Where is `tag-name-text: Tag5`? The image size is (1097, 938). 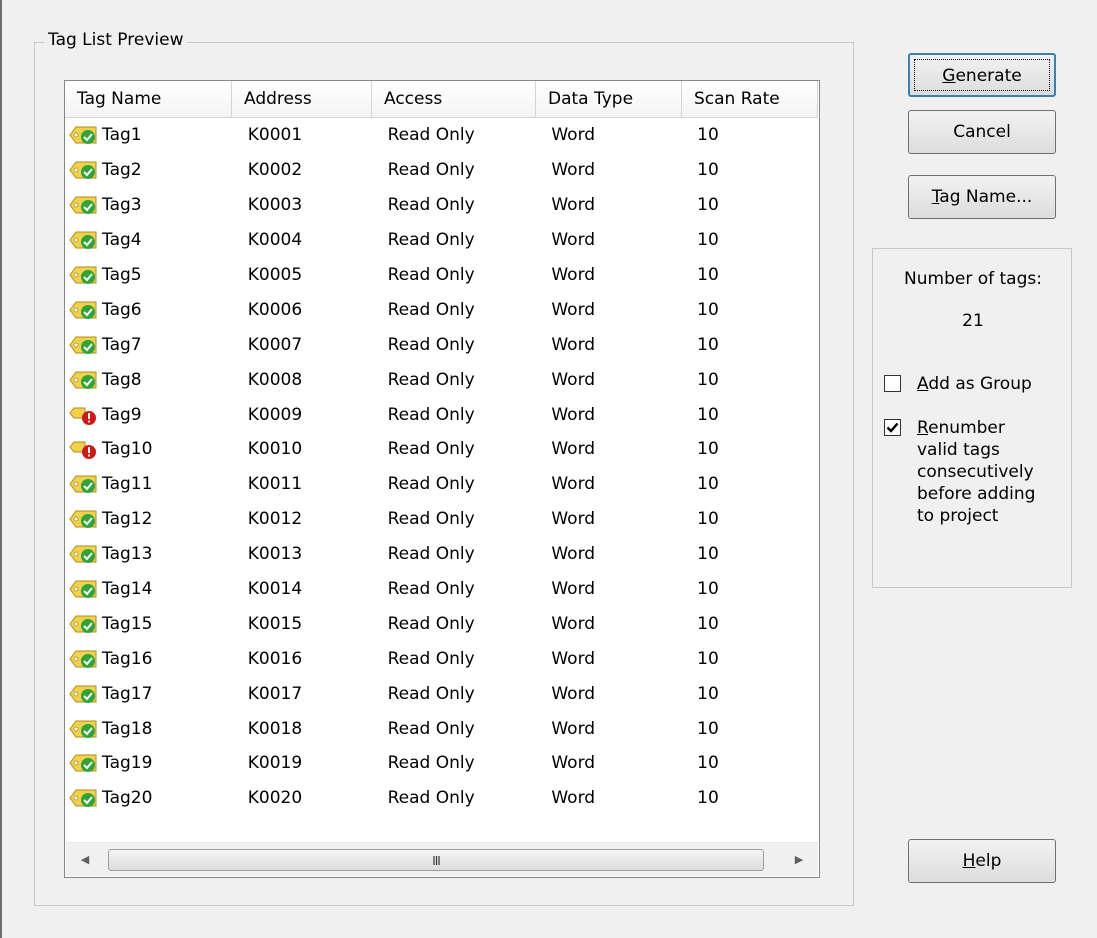 tag-name-text: Tag5 is located at coordinates (122, 275).